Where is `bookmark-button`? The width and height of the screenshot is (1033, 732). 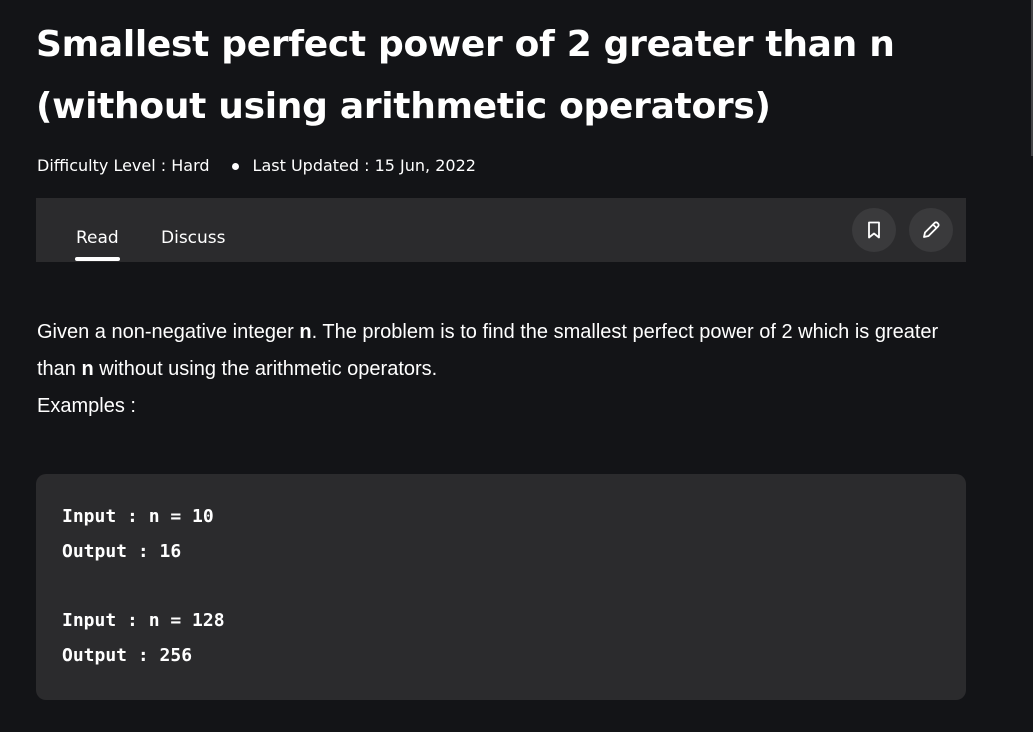
bookmark-button is located at coordinates (874, 230).